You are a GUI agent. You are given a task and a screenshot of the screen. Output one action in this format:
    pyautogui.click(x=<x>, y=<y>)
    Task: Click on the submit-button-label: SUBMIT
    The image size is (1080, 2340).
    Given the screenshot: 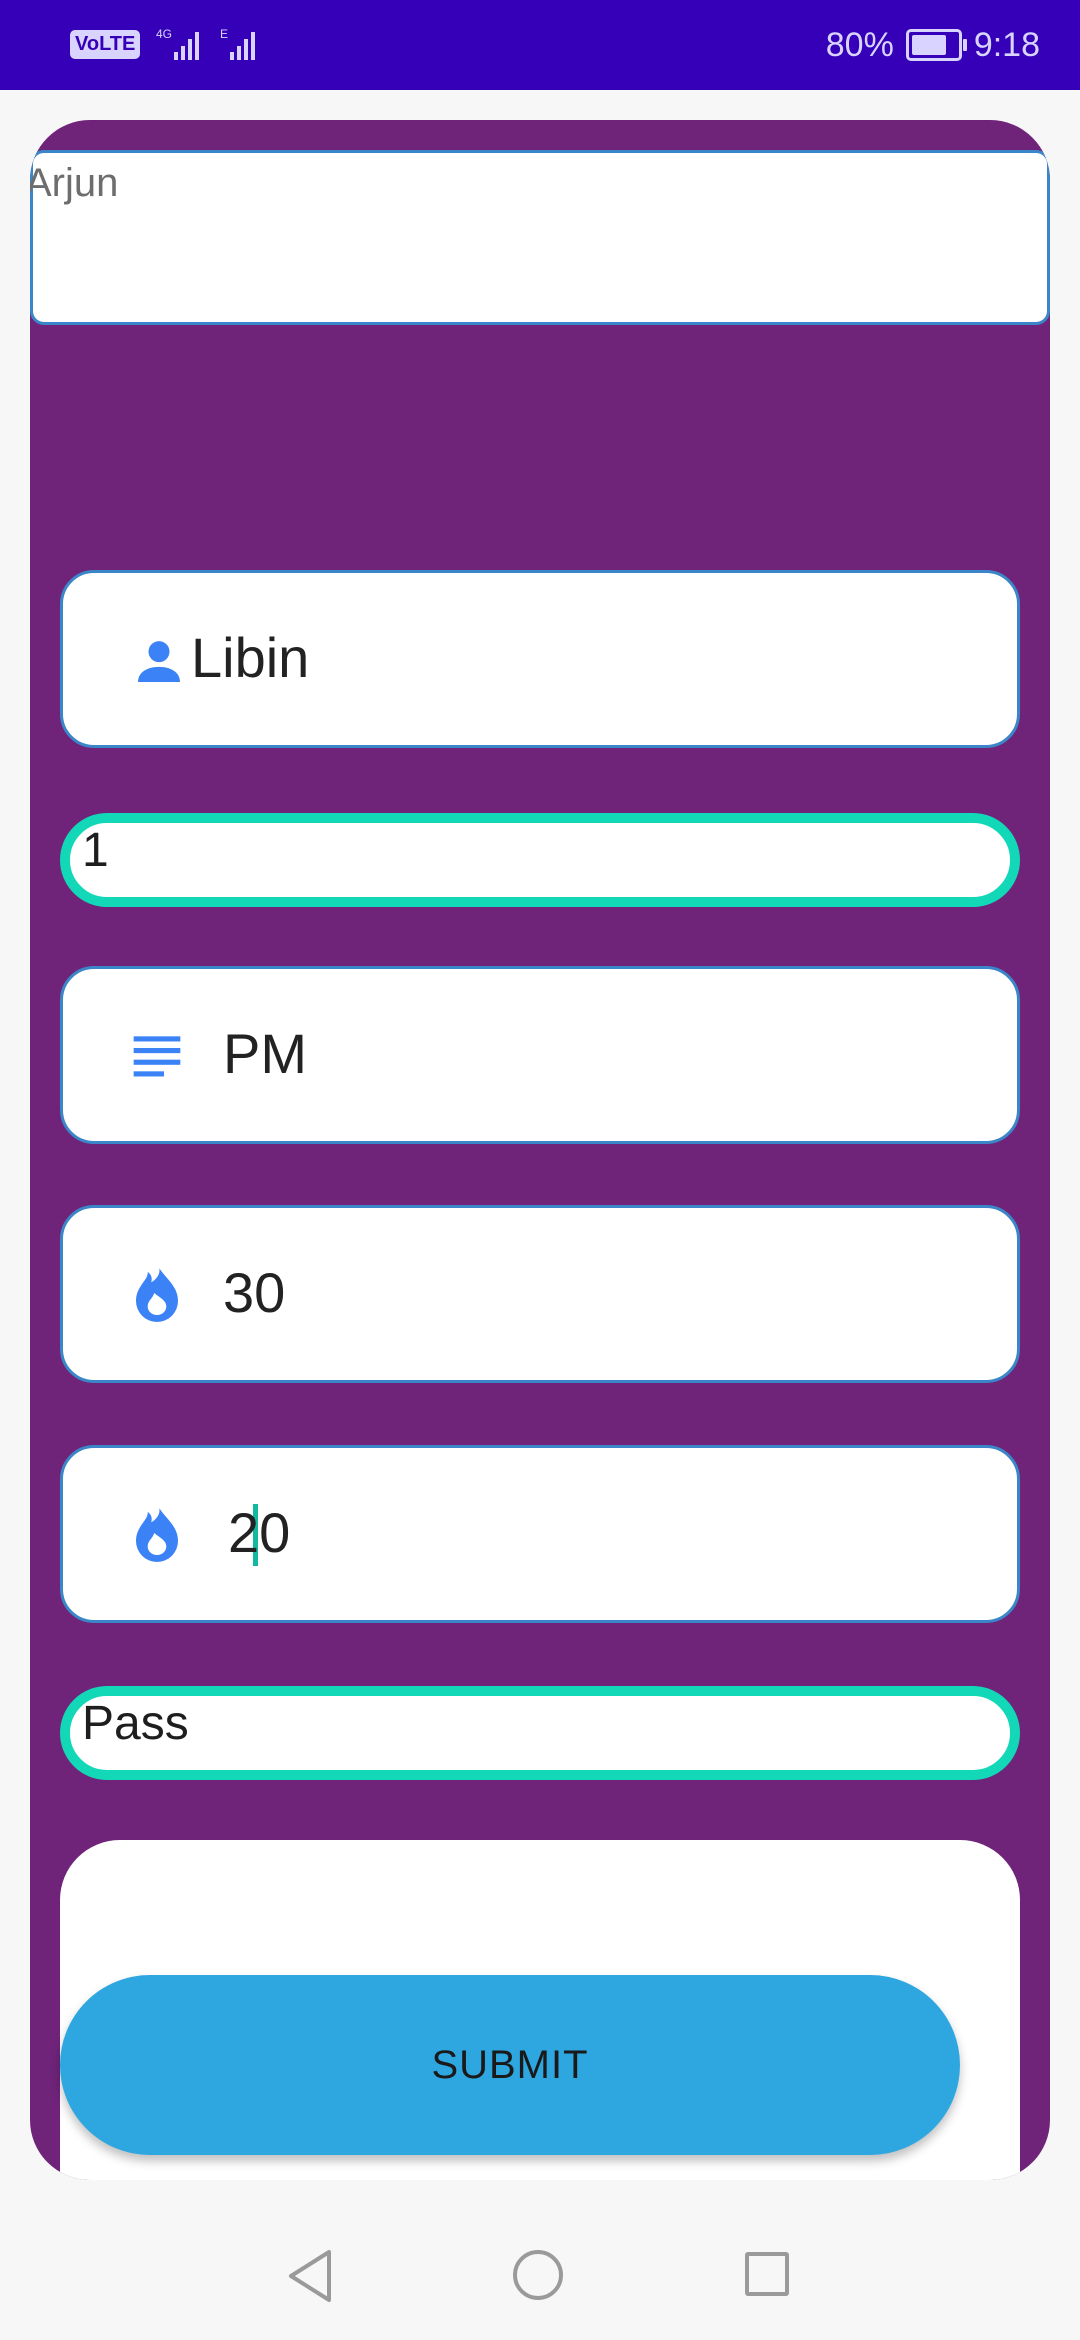 What is the action you would take?
    pyautogui.click(x=510, y=2064)
    